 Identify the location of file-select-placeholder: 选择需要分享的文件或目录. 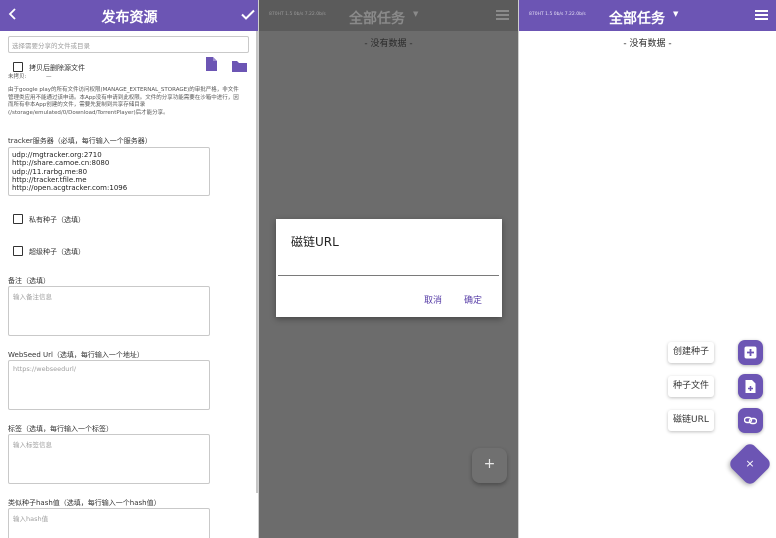
(51, 46).